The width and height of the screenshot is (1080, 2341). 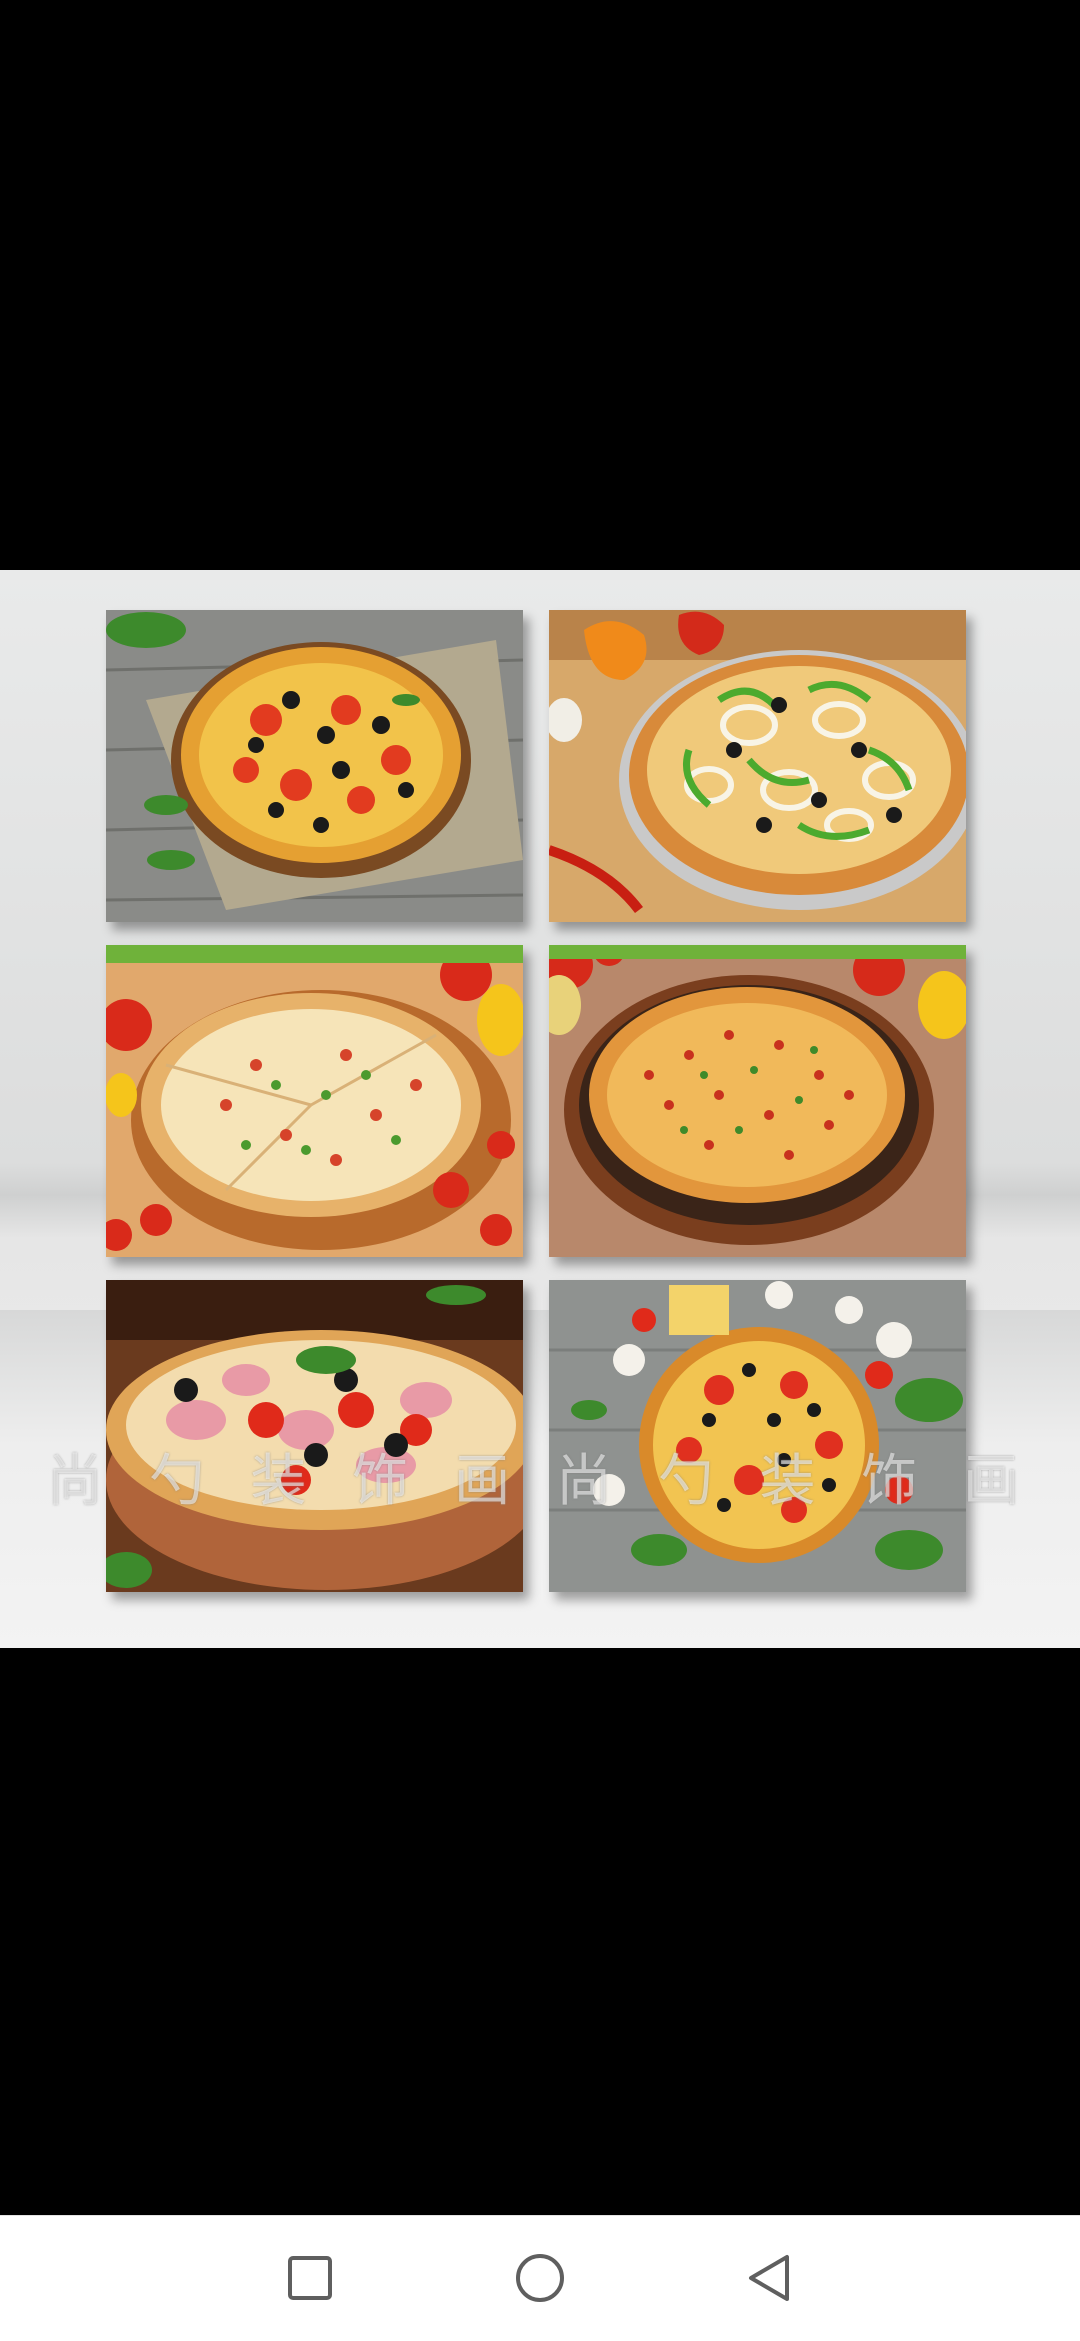 I want to click on recents-button, so click(x=310, y=2278).